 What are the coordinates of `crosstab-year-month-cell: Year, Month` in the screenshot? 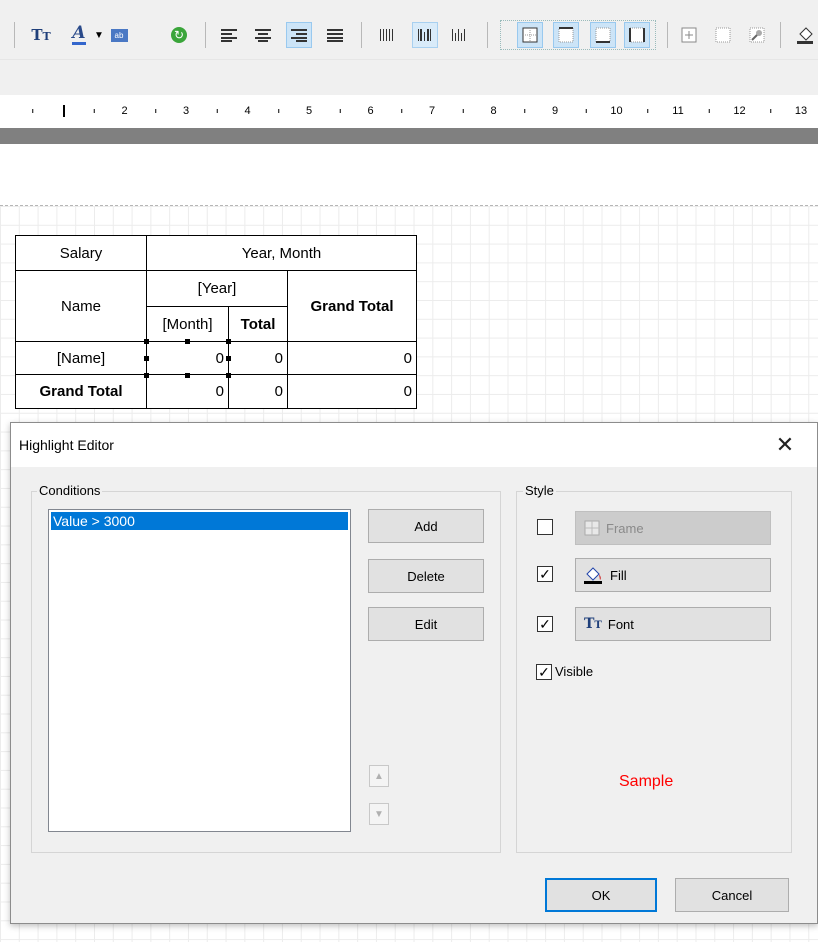 It's located at (281, 253).